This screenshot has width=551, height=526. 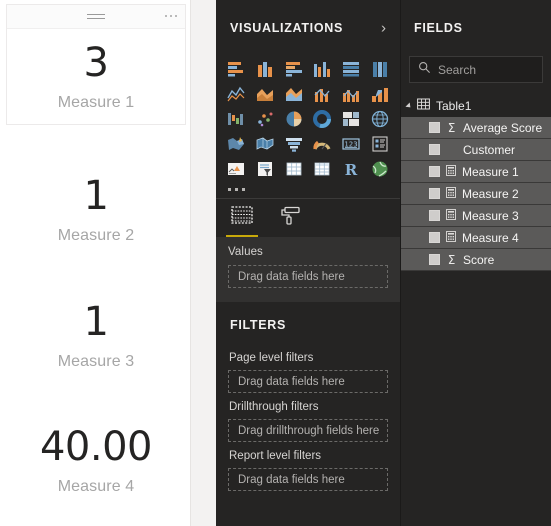 I want to click on field-label: Customer, so click(x=489, y=149).